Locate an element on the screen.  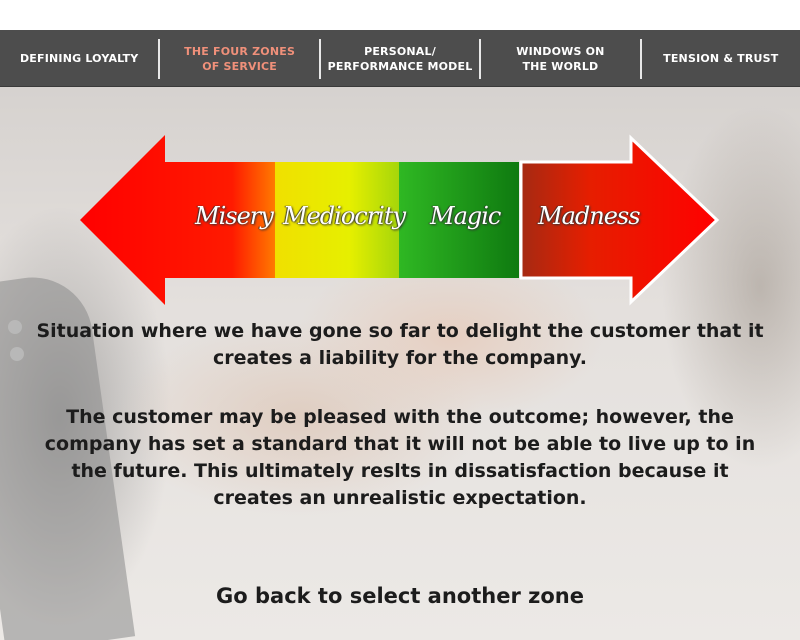
nav-tension-trust: TENSION & TRUST is located at coordinates (721, 58).